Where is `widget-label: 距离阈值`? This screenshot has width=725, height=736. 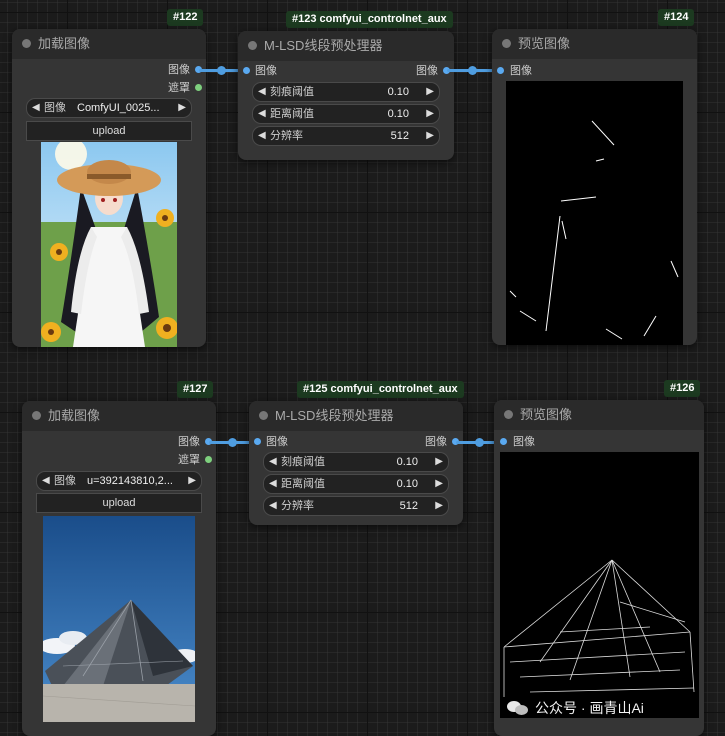 widget-label: 距离阈值 is located at coordinates (292, 114).